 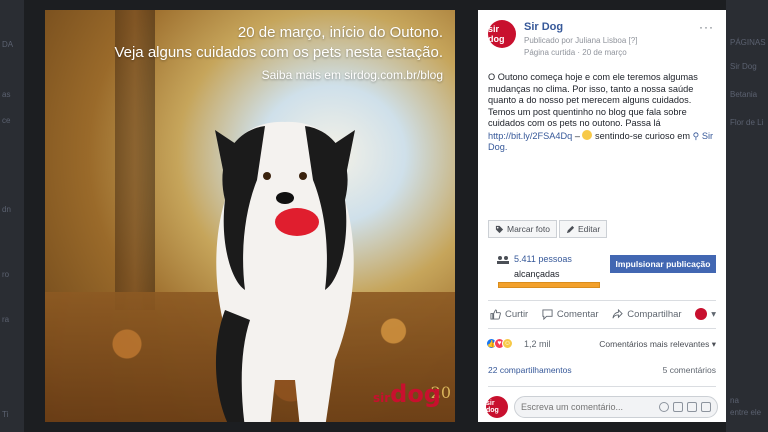 I want to click on comment-sort-dropdown: Comentários mais relevantes ▾, so click(x=657, y=344).